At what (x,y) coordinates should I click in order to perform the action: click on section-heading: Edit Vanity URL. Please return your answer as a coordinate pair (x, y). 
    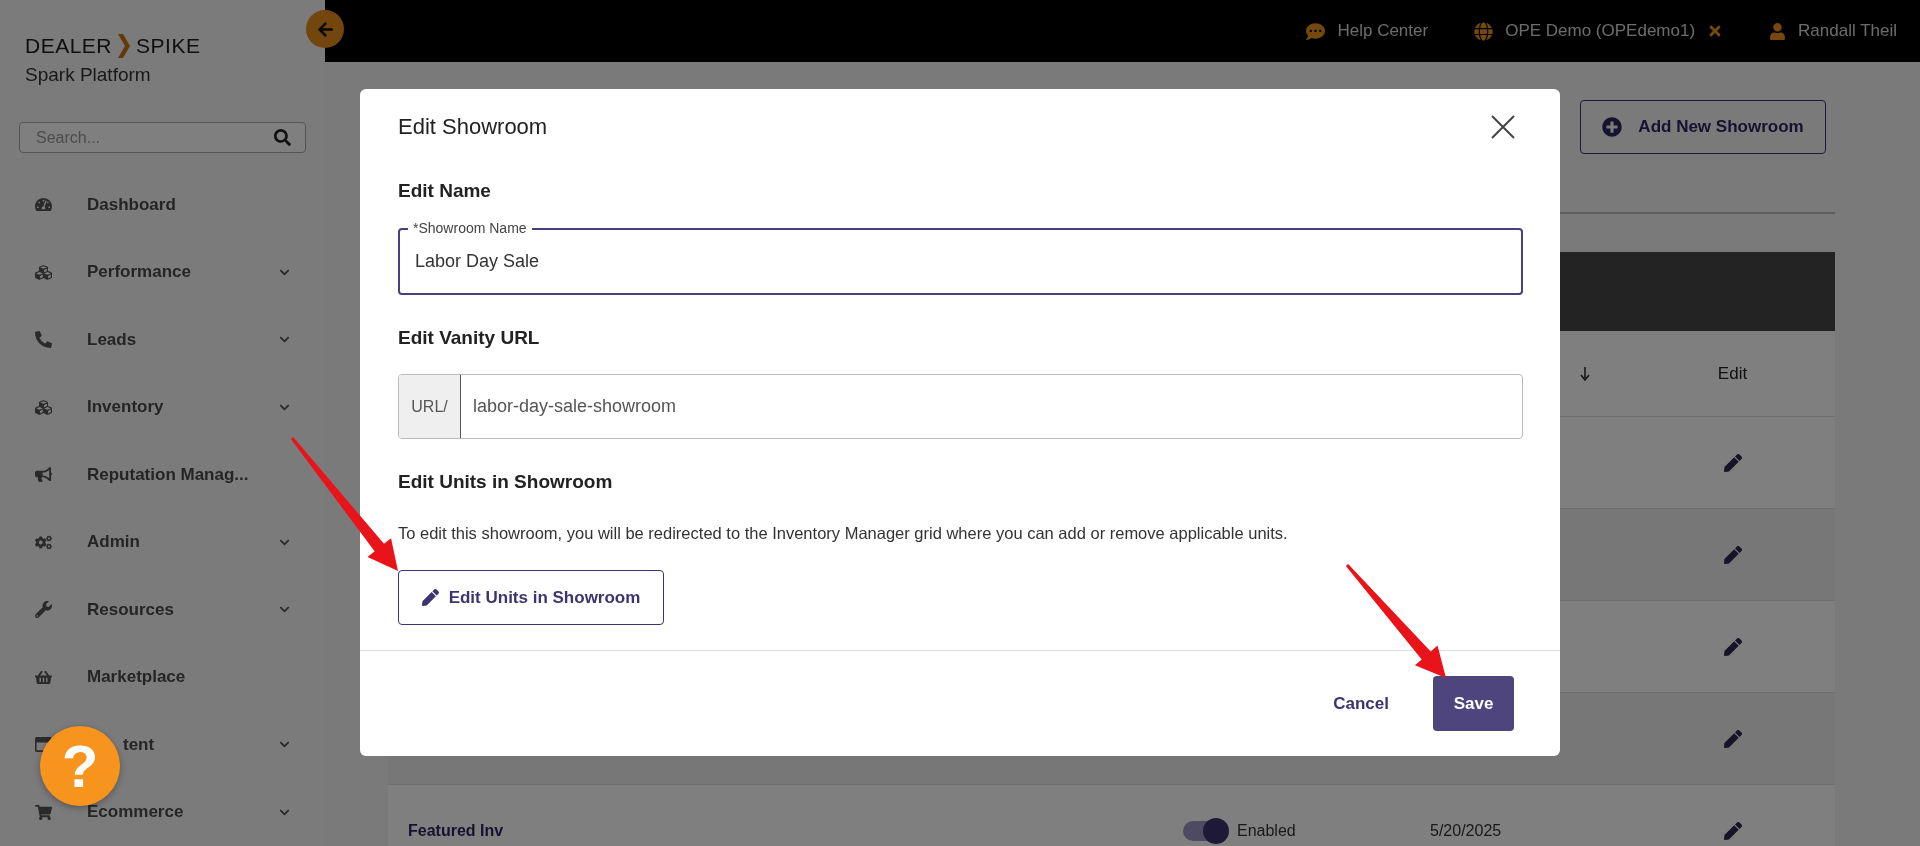
    Looking at the image, I should click on (469, 338).